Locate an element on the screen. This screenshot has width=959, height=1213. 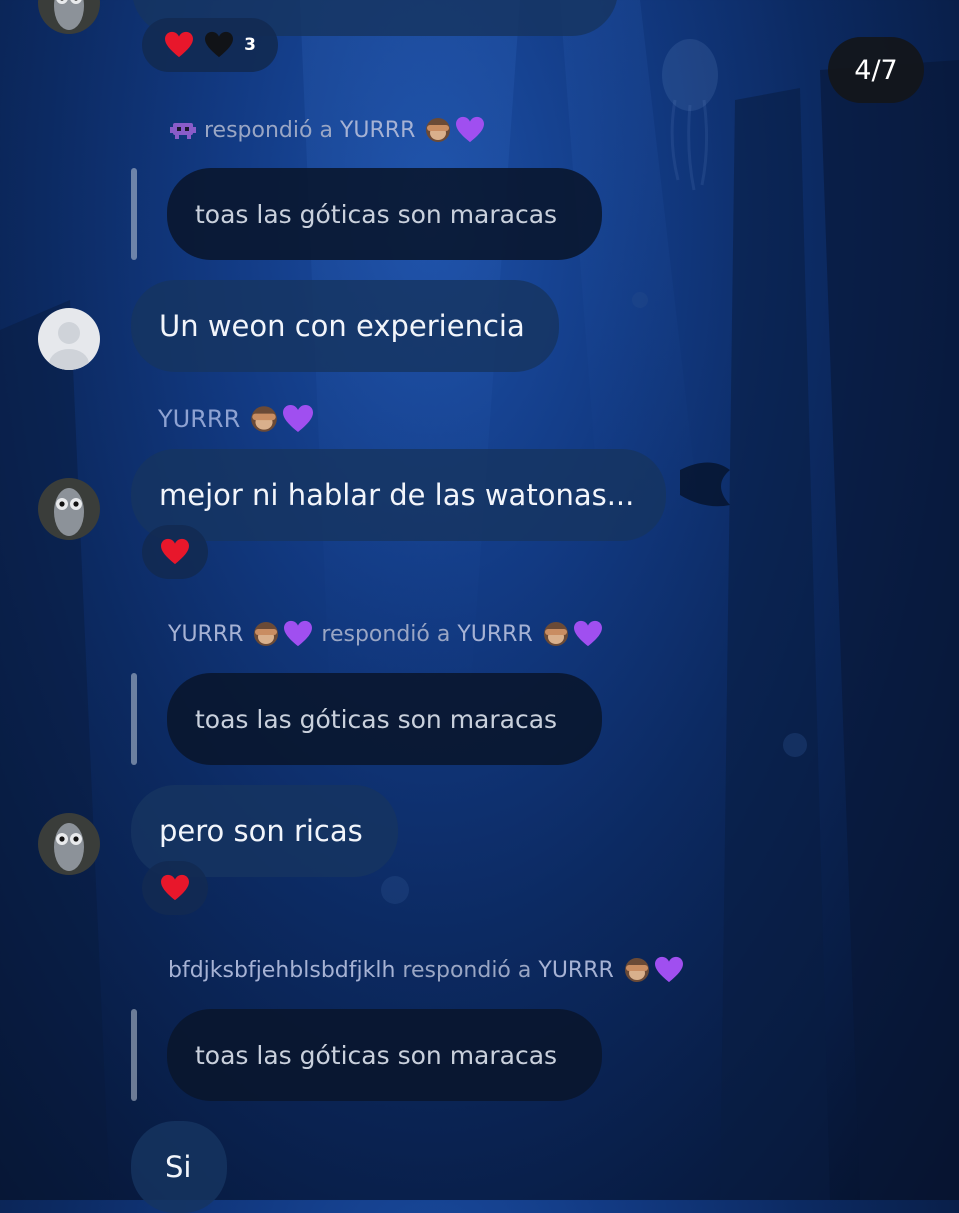
story-counter: 4/7 is located at coordinates (876, 70).